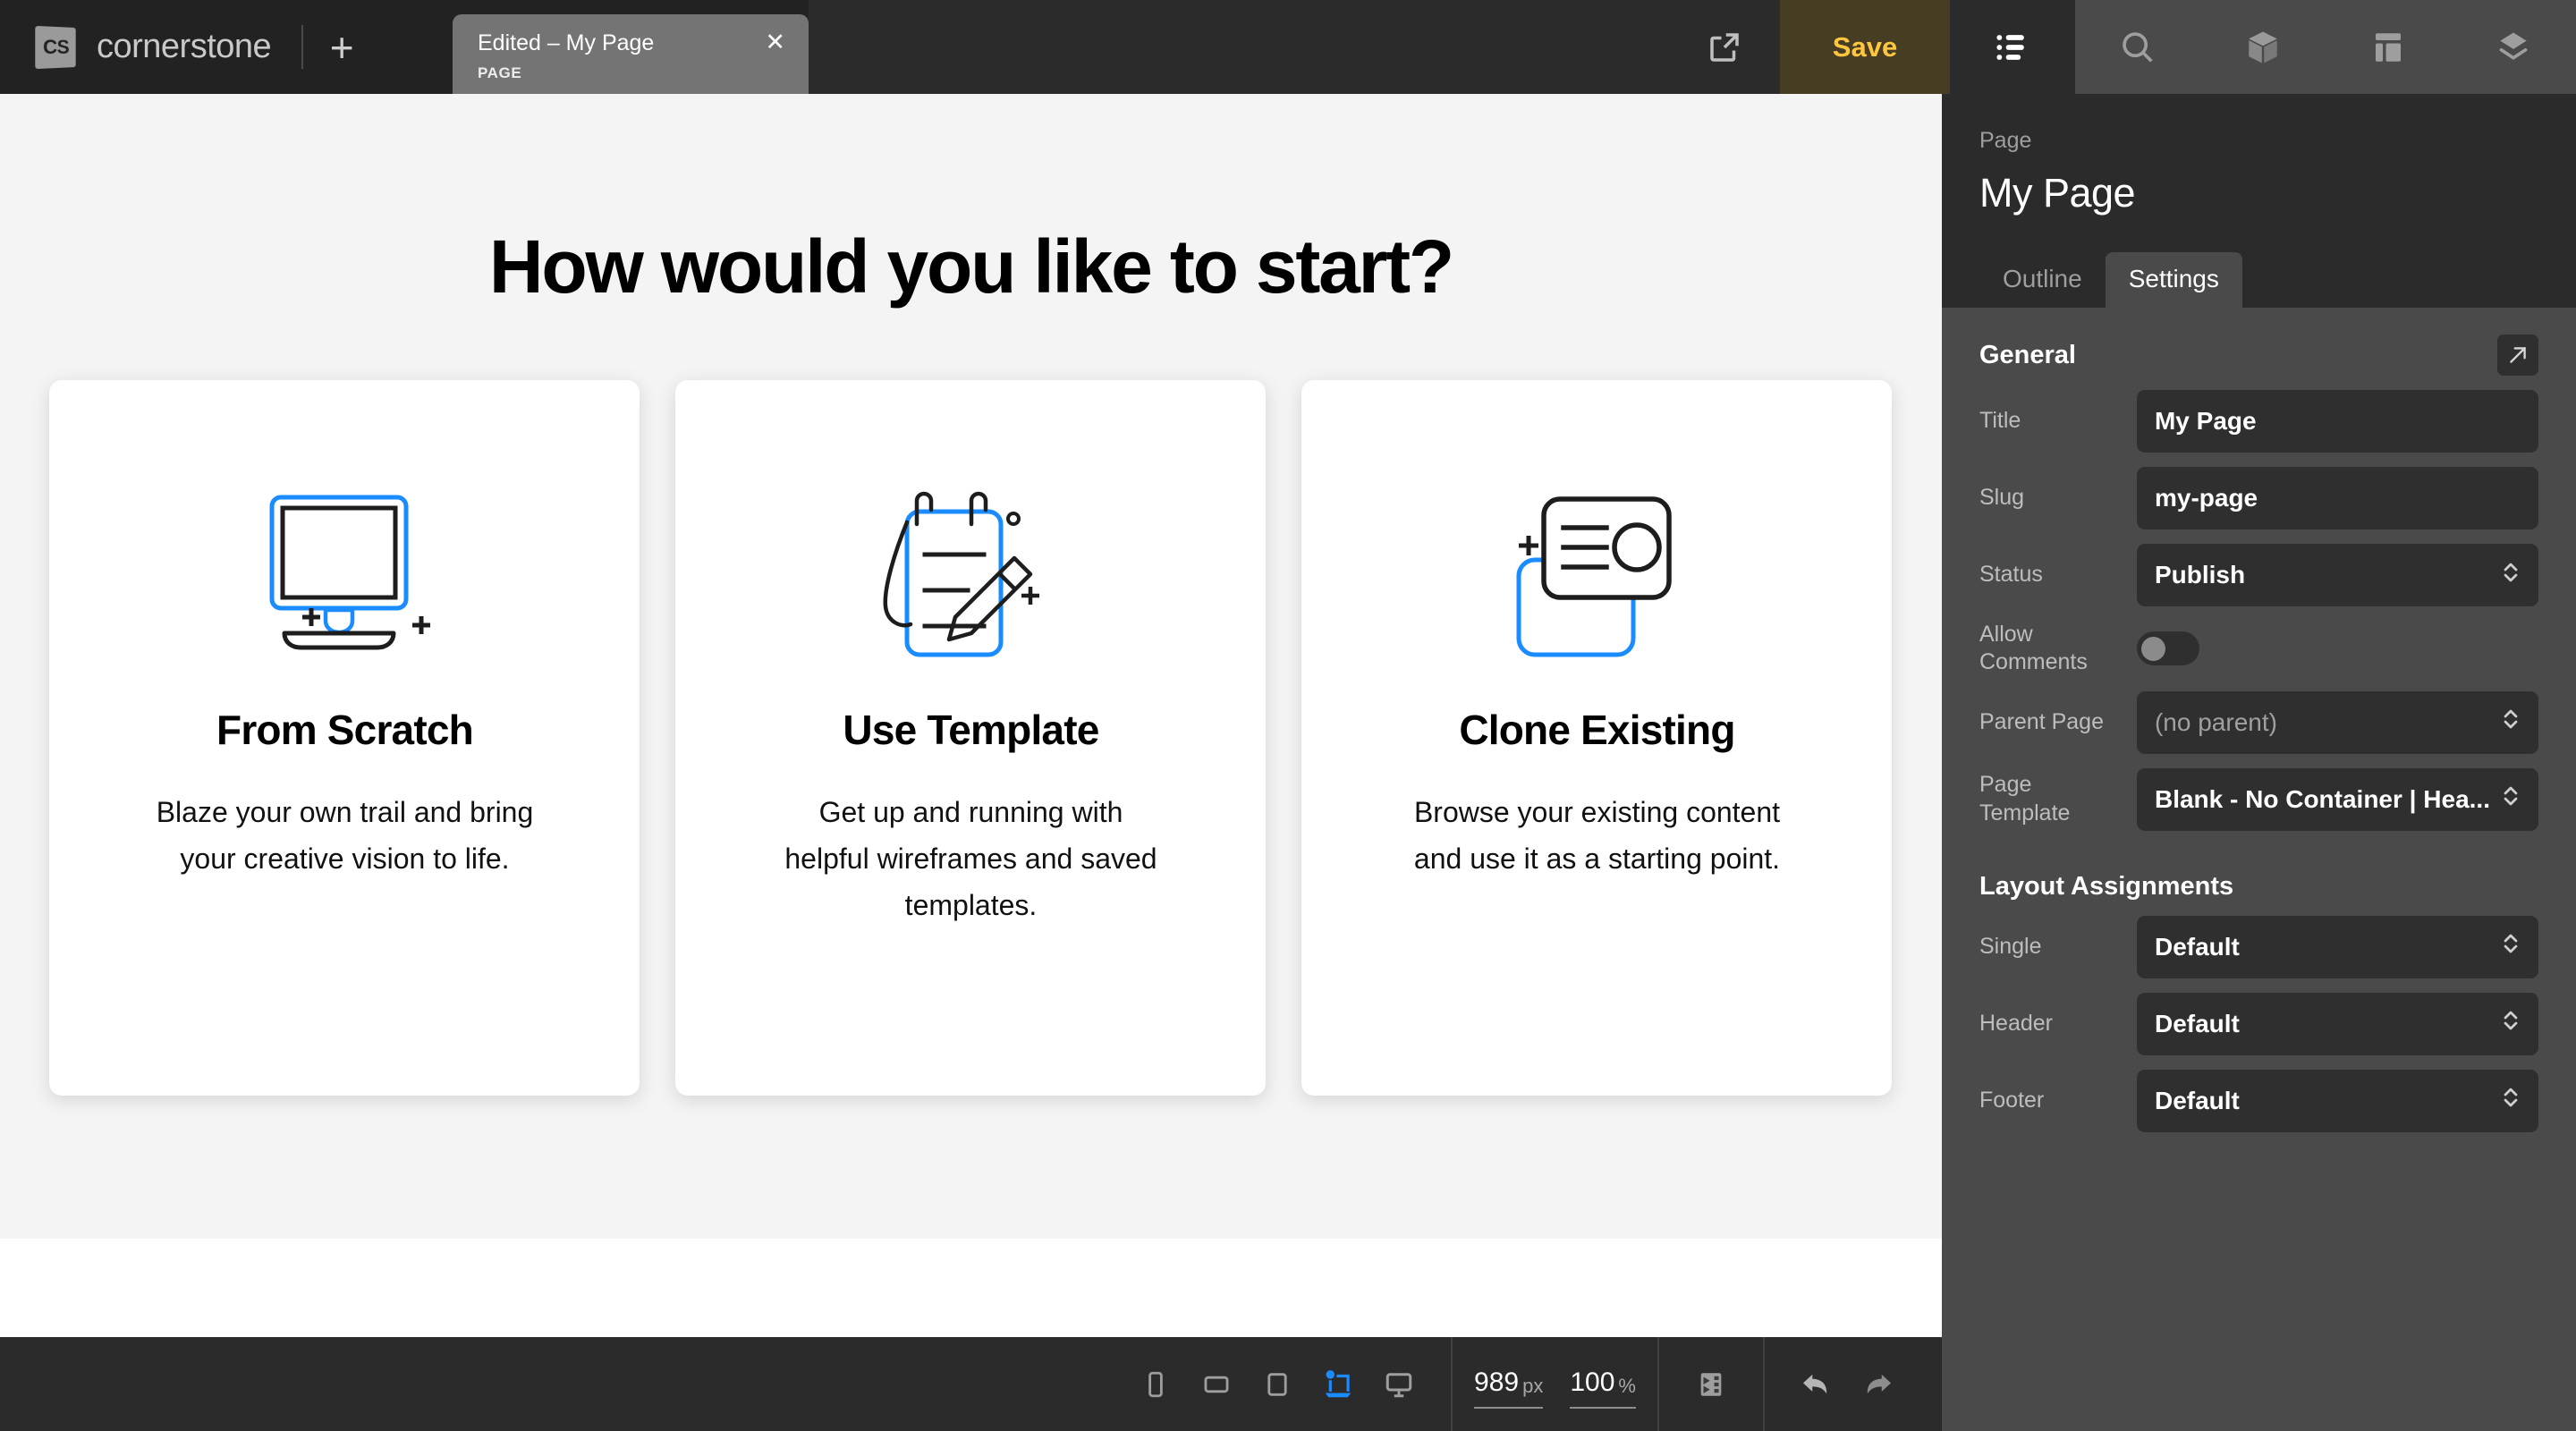 The height and width of the screenshot is (1431, 2576). Describe the element at coordinates (2152, 649) in the screenshot. I see `toggle-knob` at that location.